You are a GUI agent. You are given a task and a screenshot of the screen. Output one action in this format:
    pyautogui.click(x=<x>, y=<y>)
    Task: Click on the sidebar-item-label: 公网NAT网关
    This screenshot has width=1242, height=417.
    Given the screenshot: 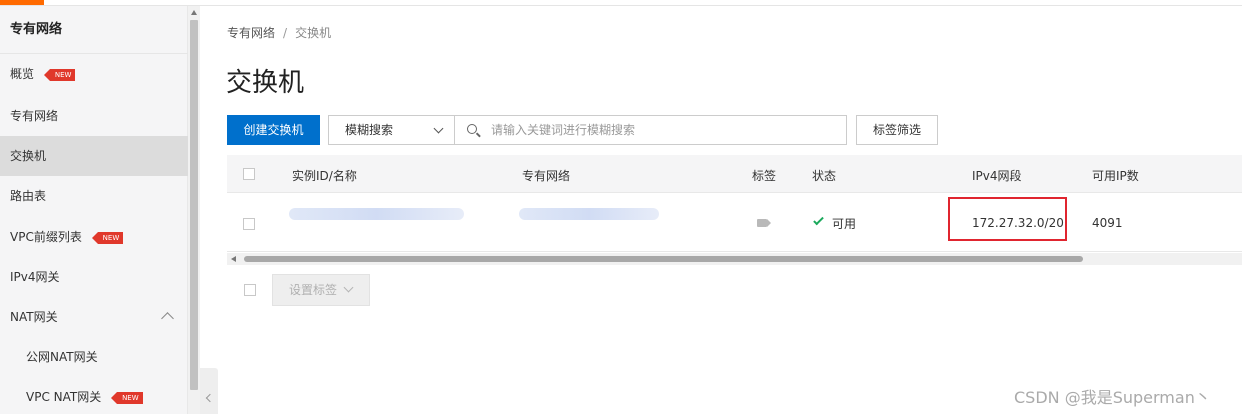 What is the action you would take?
    pyautogui.click(x=62, y=357)
    